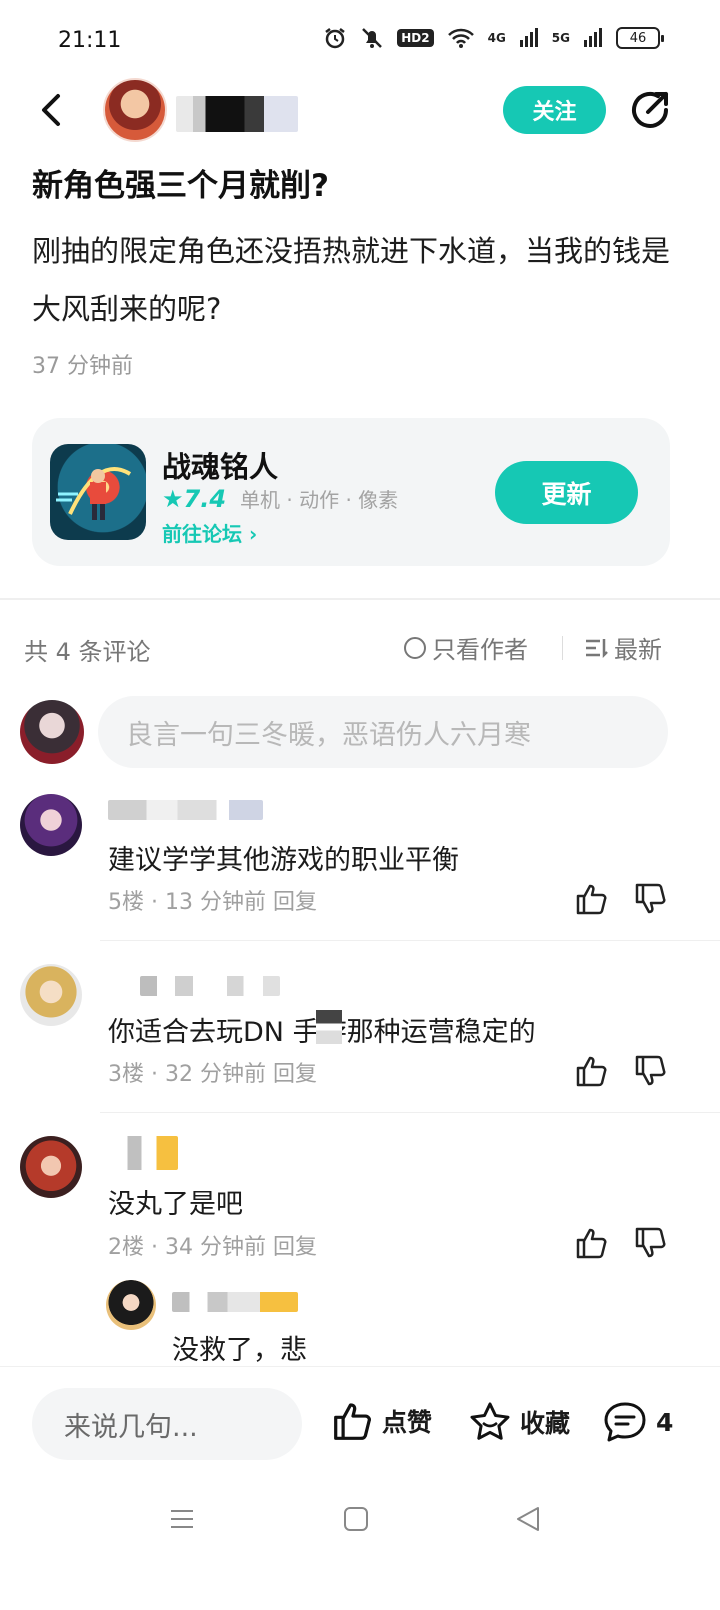 The height and width of the screenshot is (1610, 720). Describe the element at coordinates (319, 500) in the screenshot. I see `game-tags: 单机 · 动作 · 像素` at that location.